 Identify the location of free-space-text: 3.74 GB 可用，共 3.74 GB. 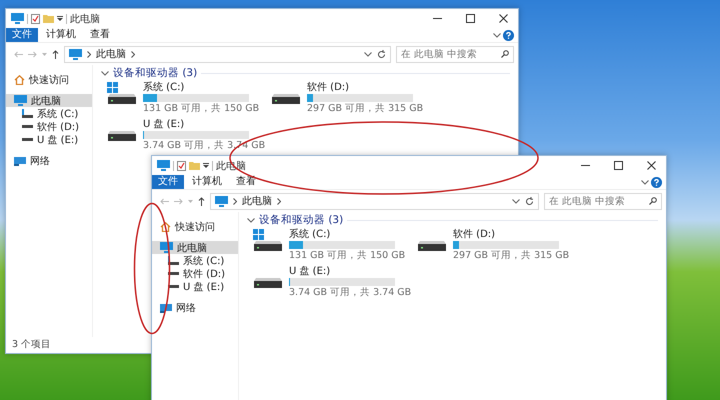
(350, 292).